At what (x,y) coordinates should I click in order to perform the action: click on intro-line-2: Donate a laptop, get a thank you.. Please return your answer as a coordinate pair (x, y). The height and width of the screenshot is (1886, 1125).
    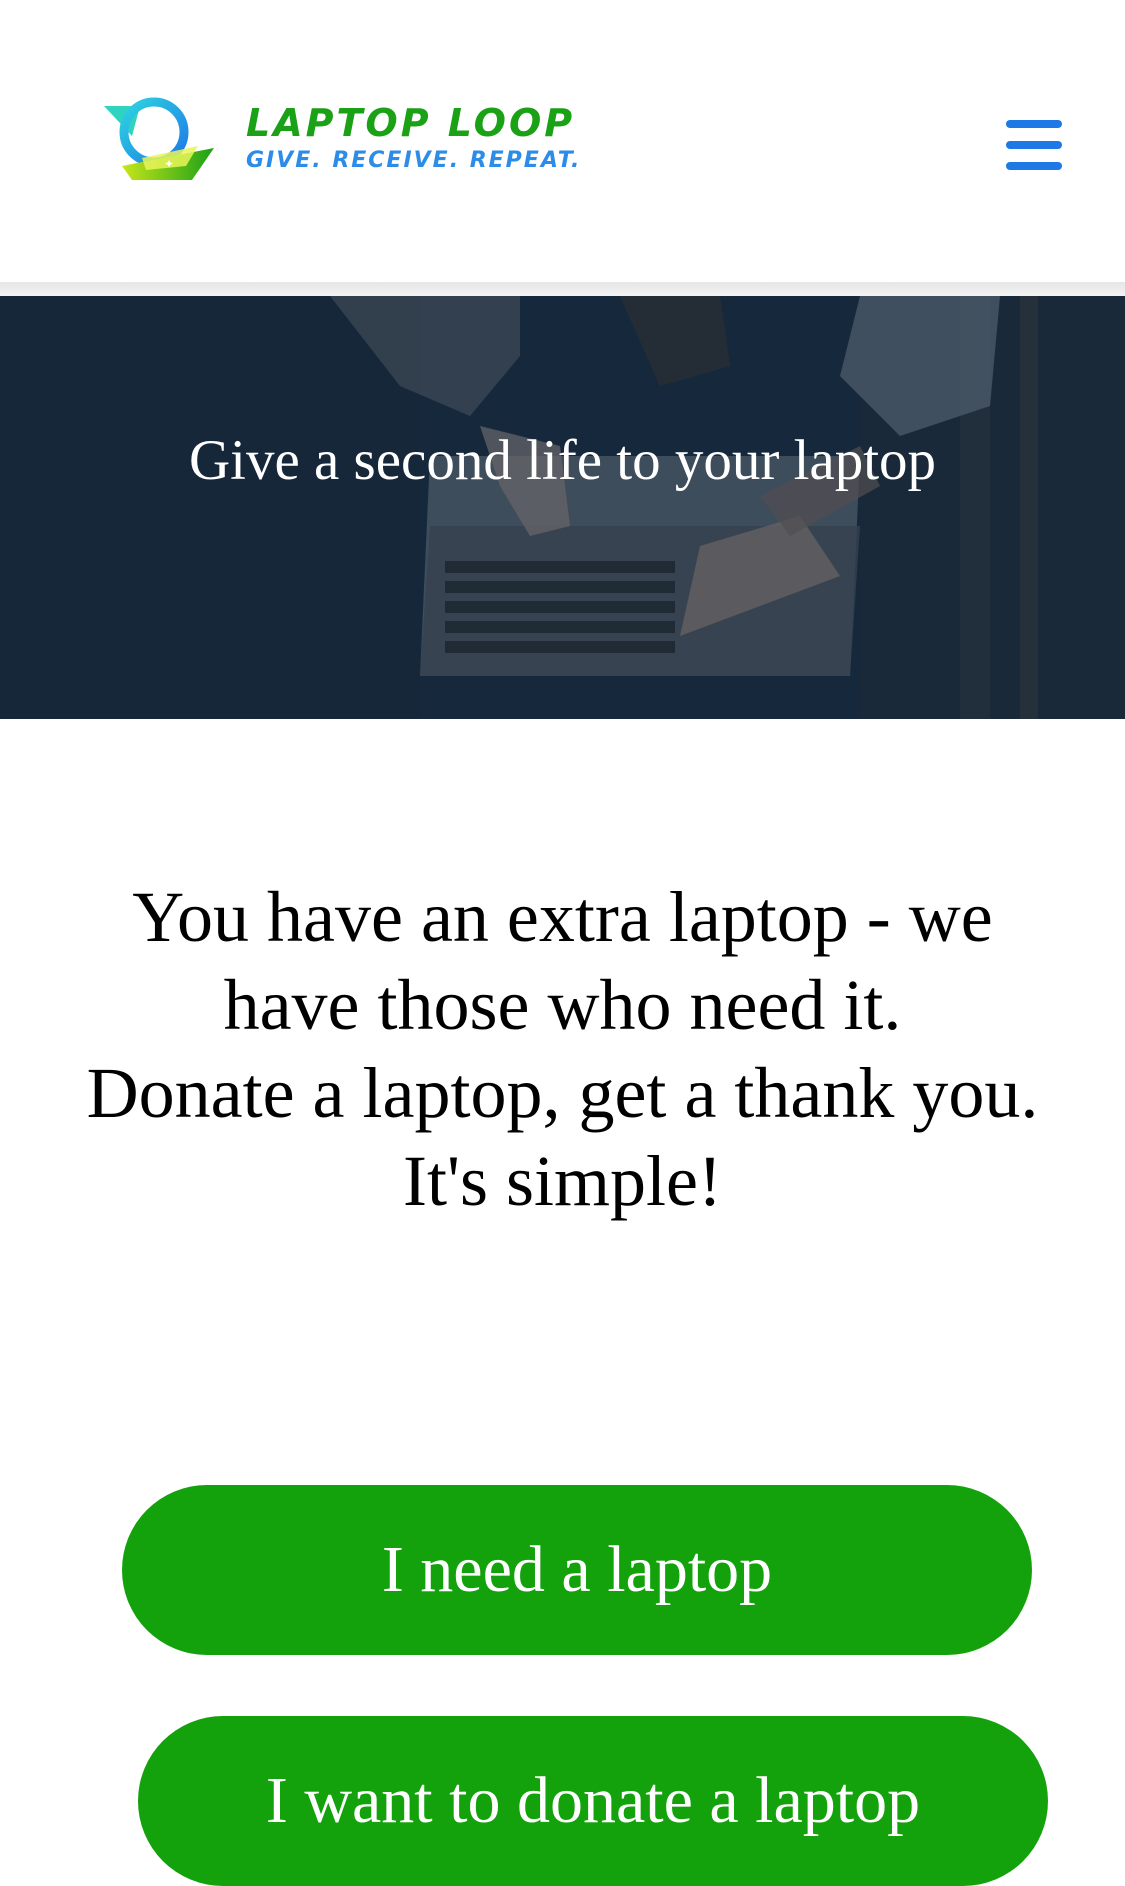
    Looking at the image, I should click on (562, 1093).